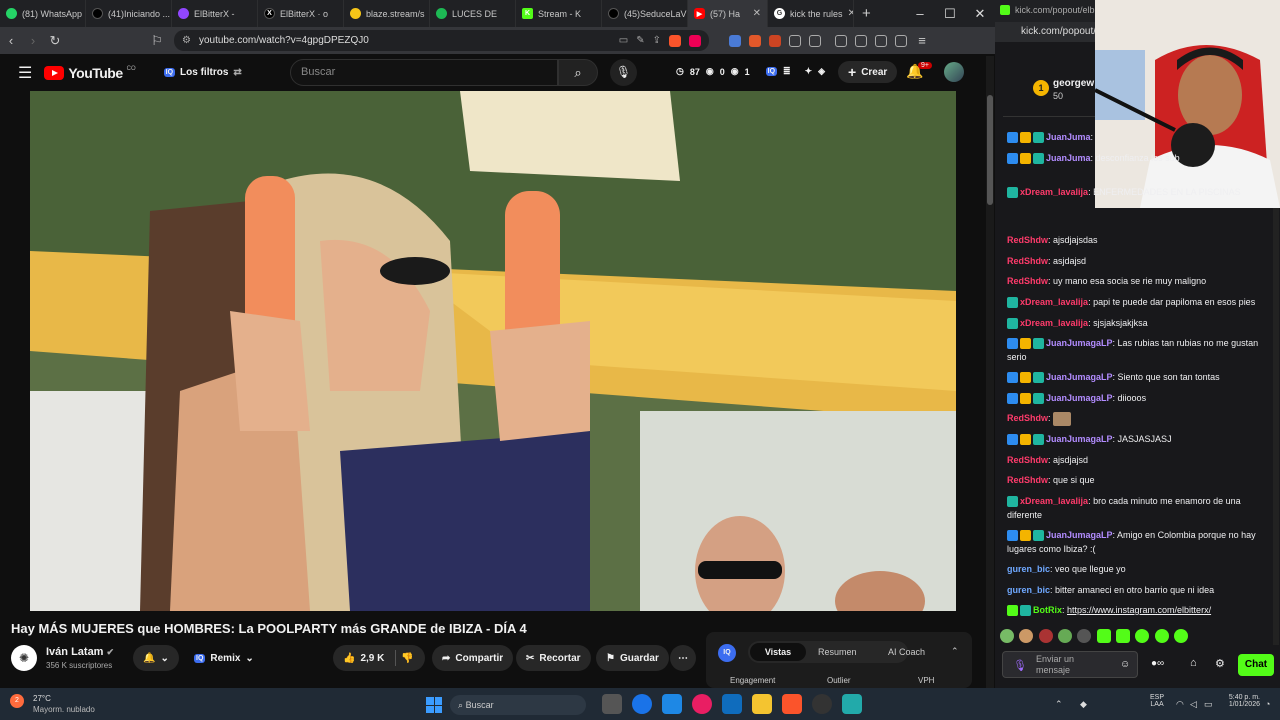 This screenshot has height=720, width=1280. Describe the element at coordinates (623, 72) in the screenshot. I see `voice-search-button: 🎙` at that location.